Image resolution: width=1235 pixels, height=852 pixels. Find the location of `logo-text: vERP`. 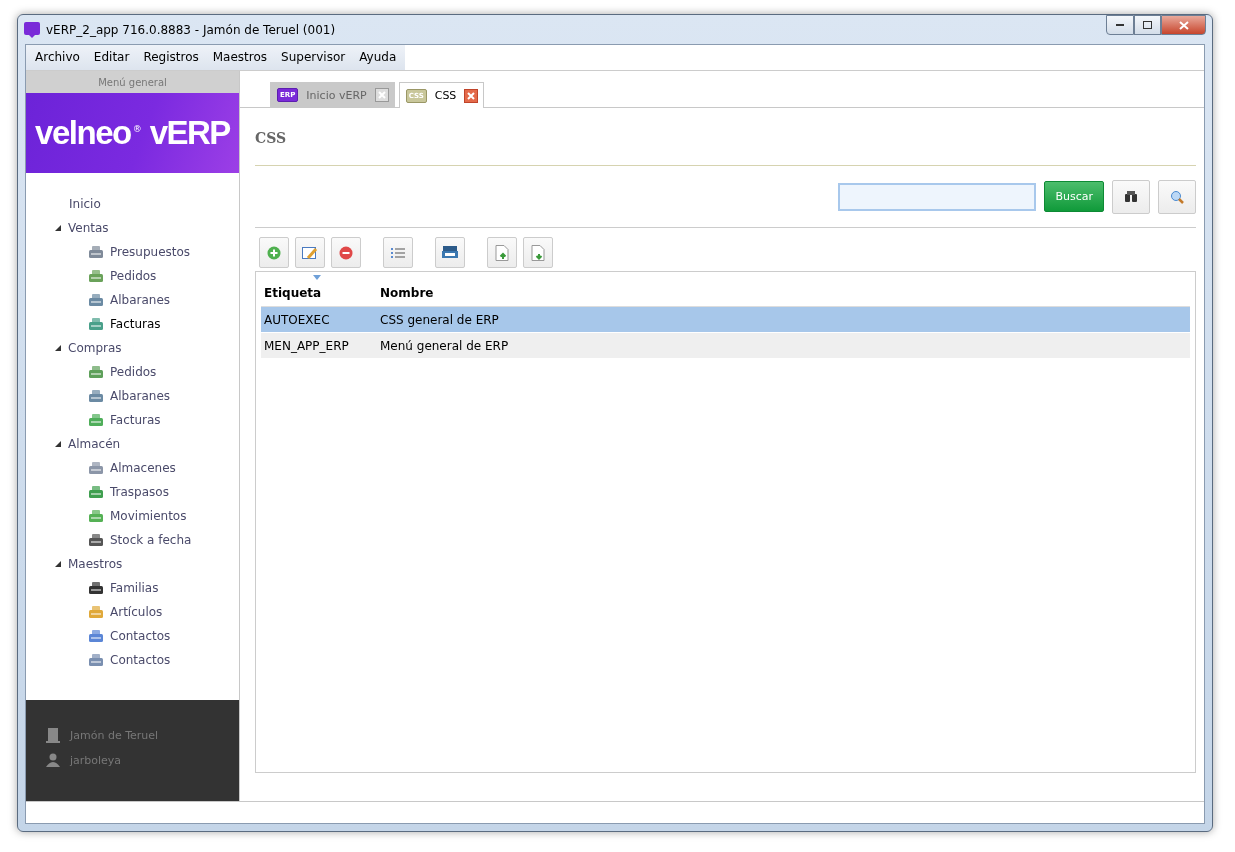

logo-text: vERP is located at coordinates (189, 133).